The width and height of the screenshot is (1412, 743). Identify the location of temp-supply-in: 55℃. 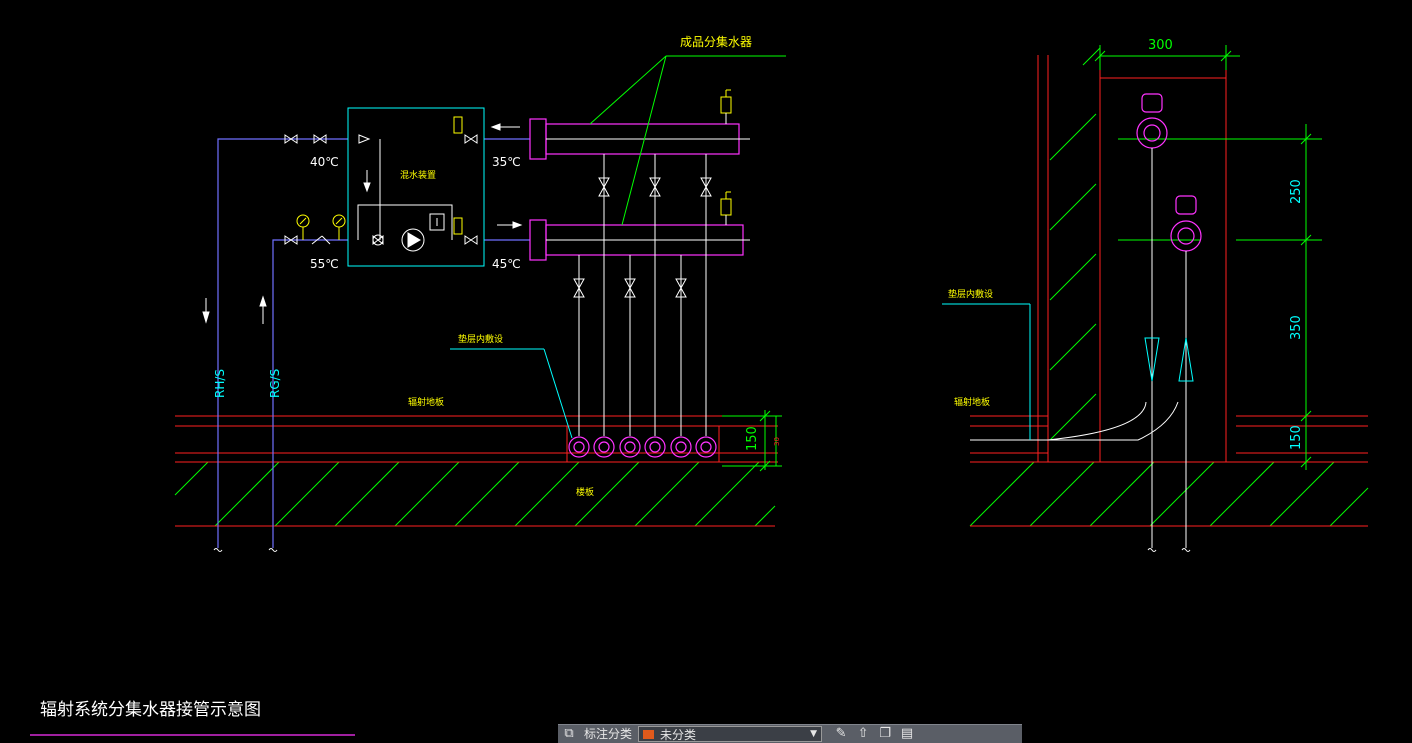
(324, 264).